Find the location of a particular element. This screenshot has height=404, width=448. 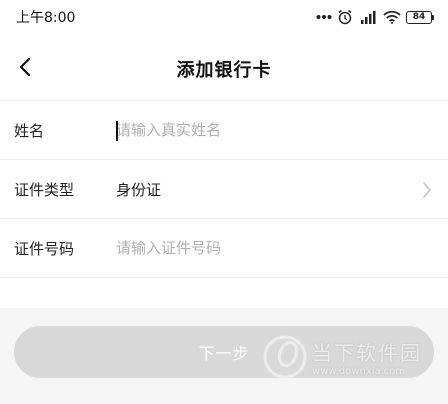

battery-level: 84 is located at coordinates (419, 17).